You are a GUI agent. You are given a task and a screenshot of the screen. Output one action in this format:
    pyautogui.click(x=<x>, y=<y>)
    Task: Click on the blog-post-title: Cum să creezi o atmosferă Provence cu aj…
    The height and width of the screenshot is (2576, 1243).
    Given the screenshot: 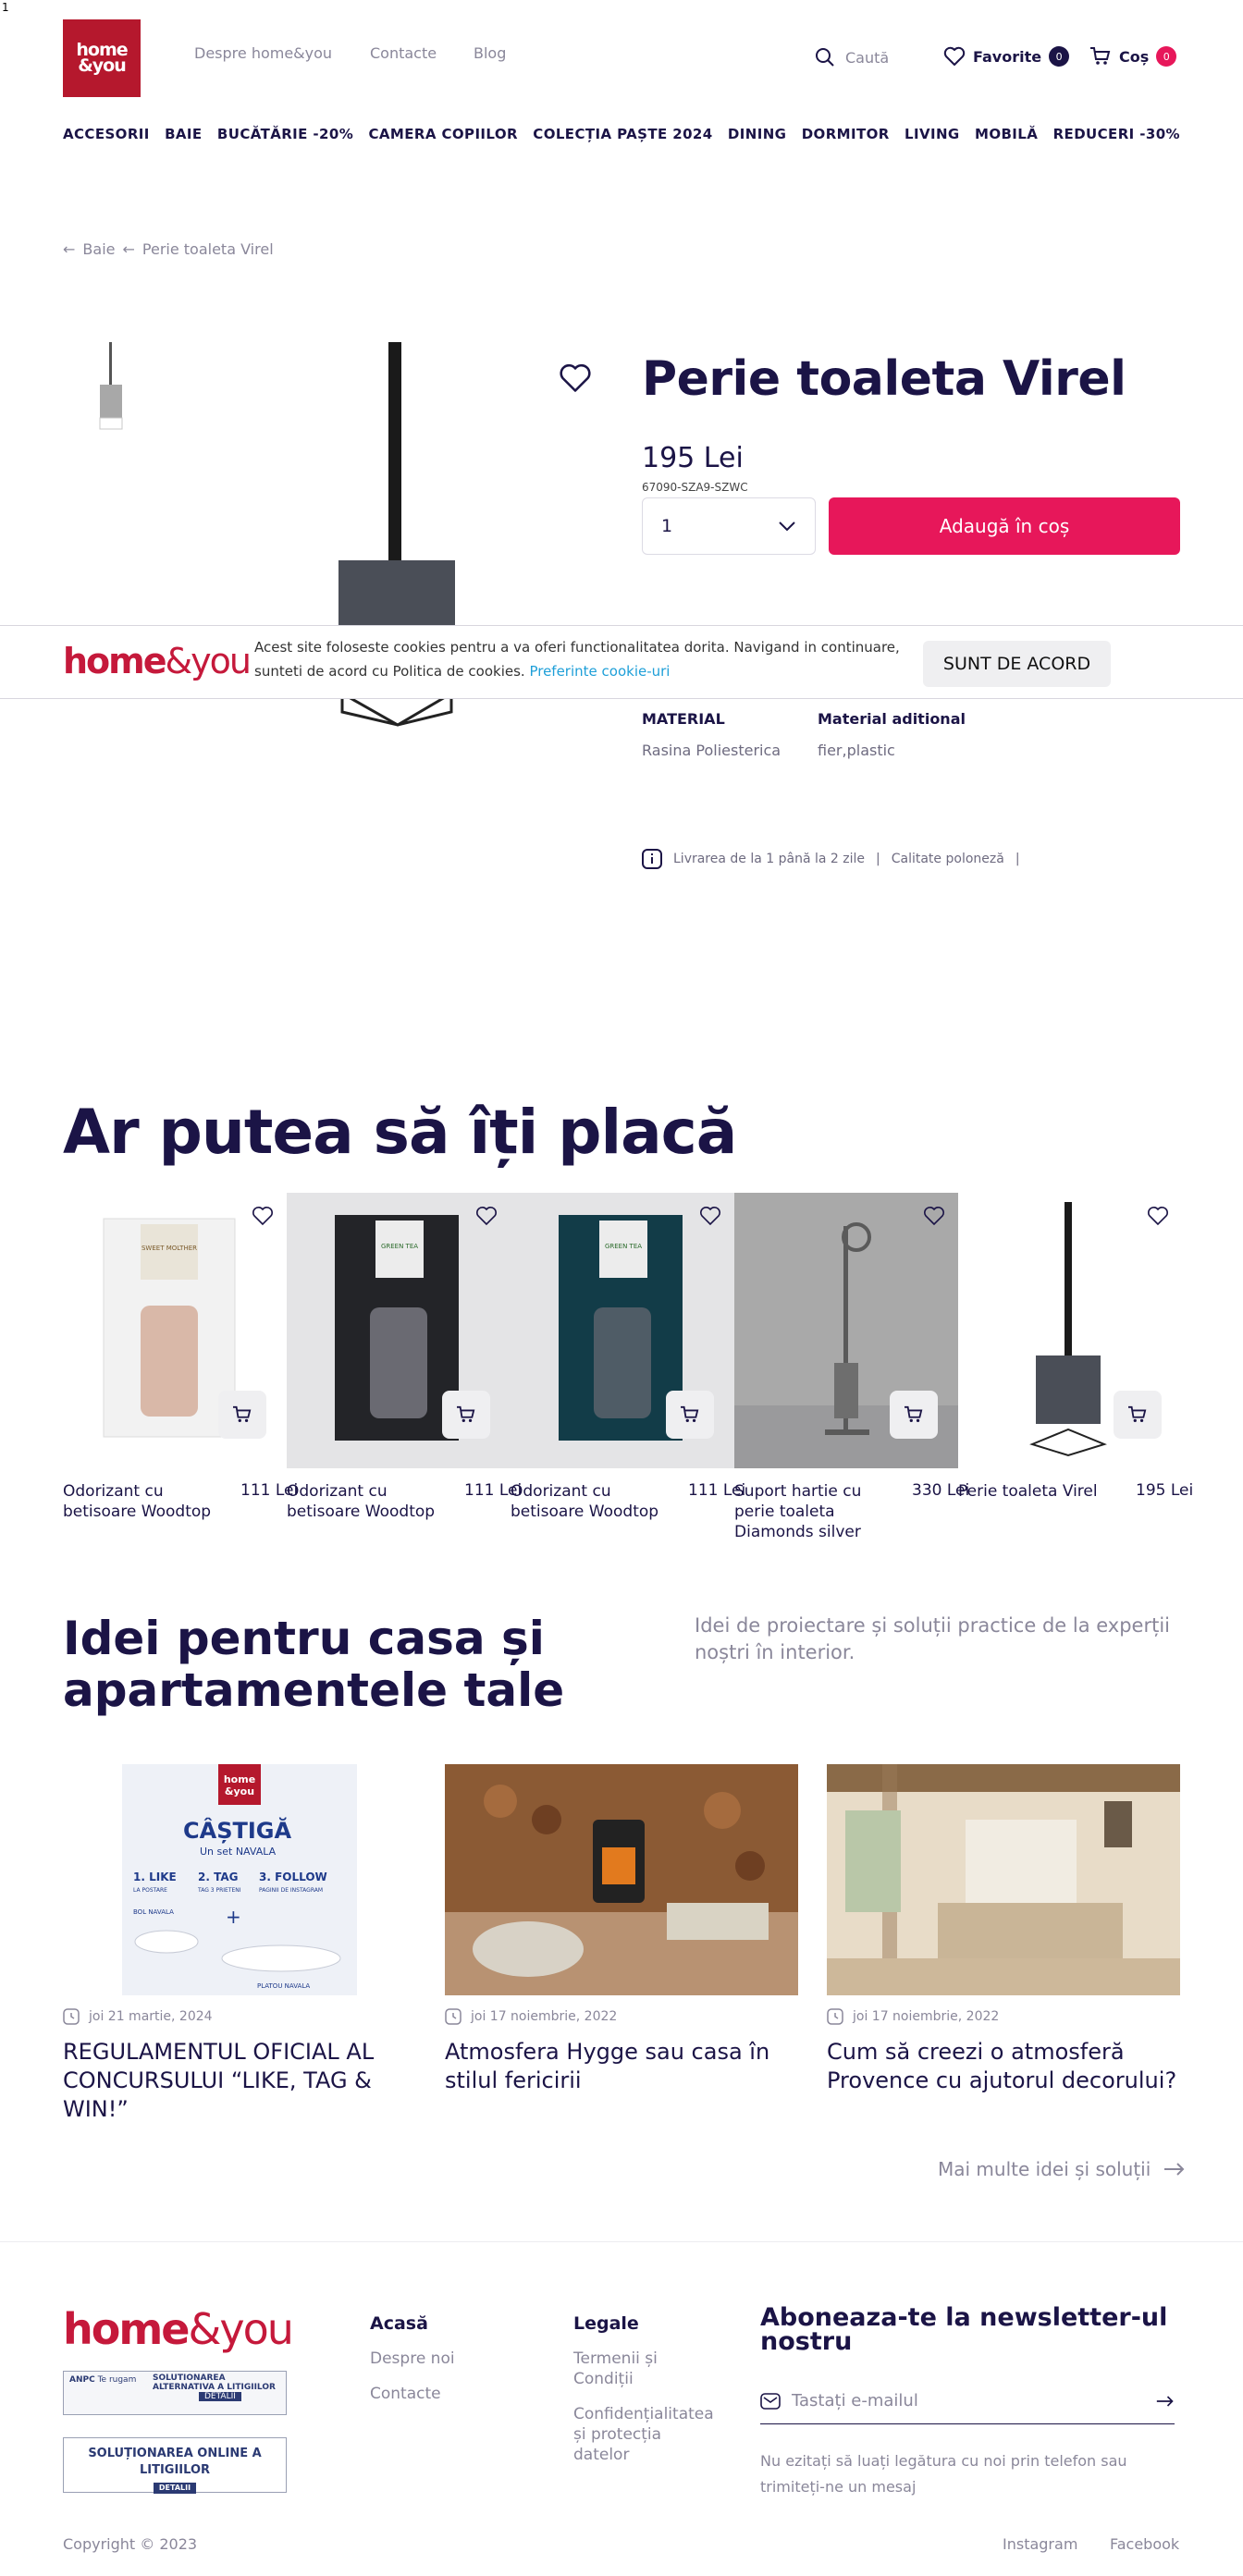 What is the action you would take?
    pyautogui.click(x=1002, y=2066)
    